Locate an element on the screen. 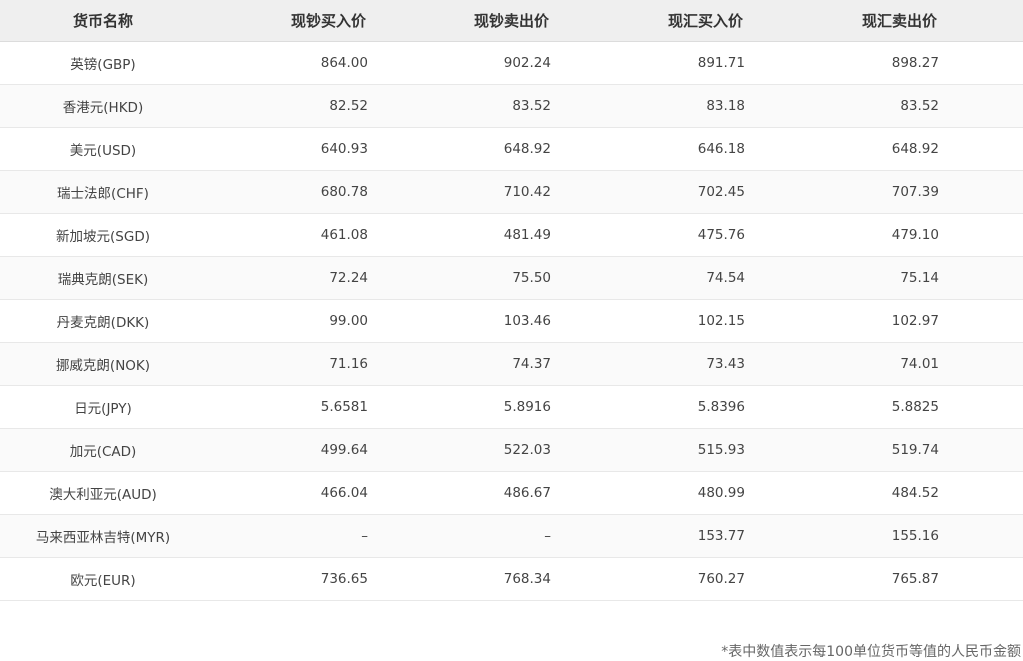  currency-name-cell: 日元(JPY) is located at coordinates (103, 407).